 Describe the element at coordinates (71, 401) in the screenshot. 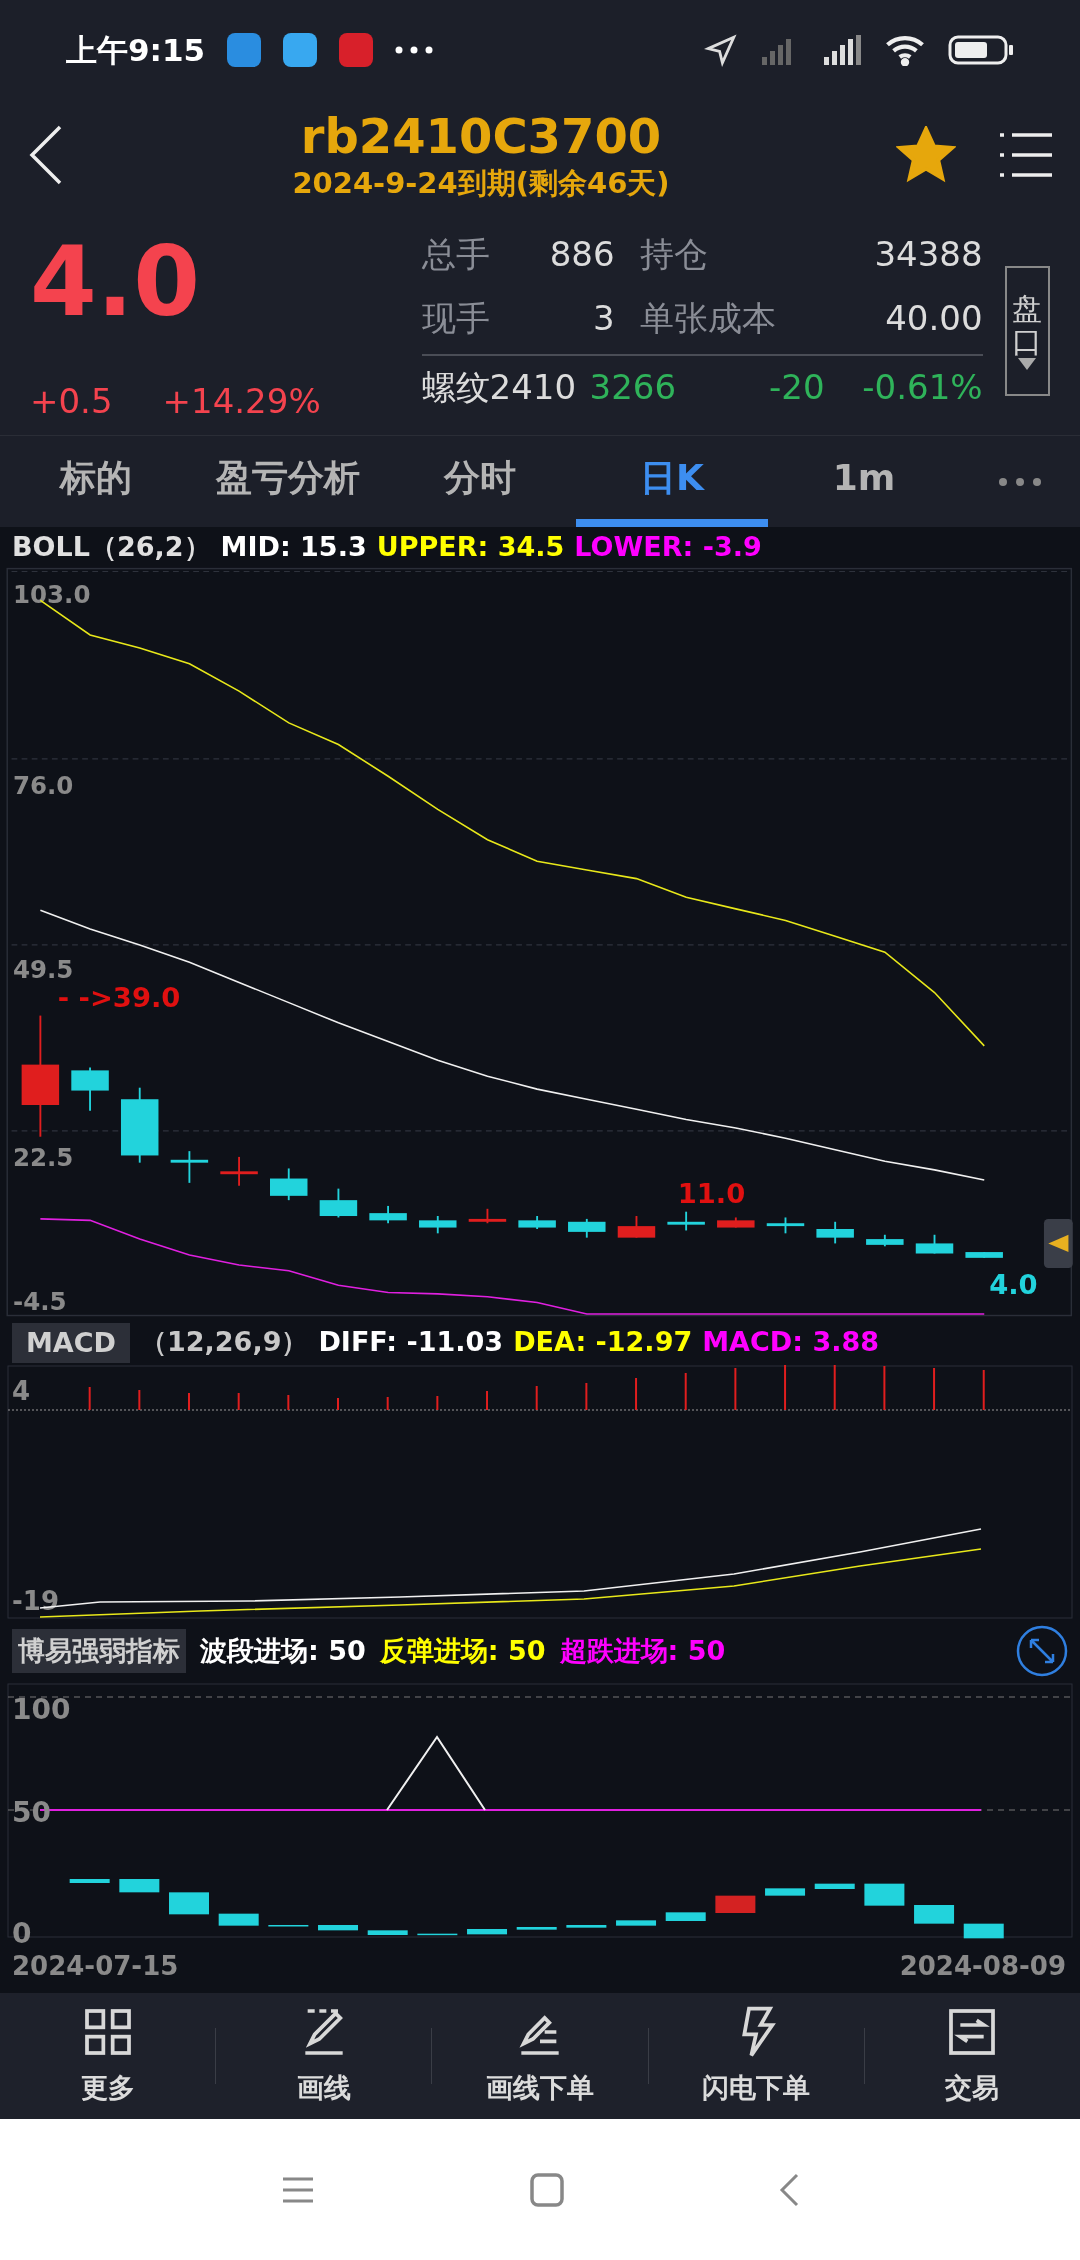

I see `price-change: +0.5` at that location.